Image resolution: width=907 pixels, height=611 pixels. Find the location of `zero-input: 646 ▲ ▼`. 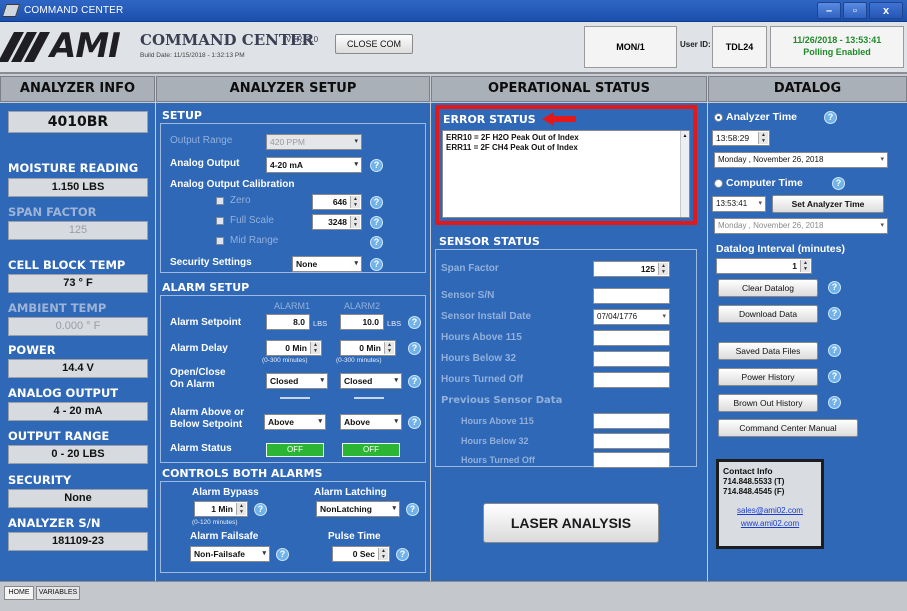

zero-input: 646 ▲ ▼ is located at coordinates (337, 202).